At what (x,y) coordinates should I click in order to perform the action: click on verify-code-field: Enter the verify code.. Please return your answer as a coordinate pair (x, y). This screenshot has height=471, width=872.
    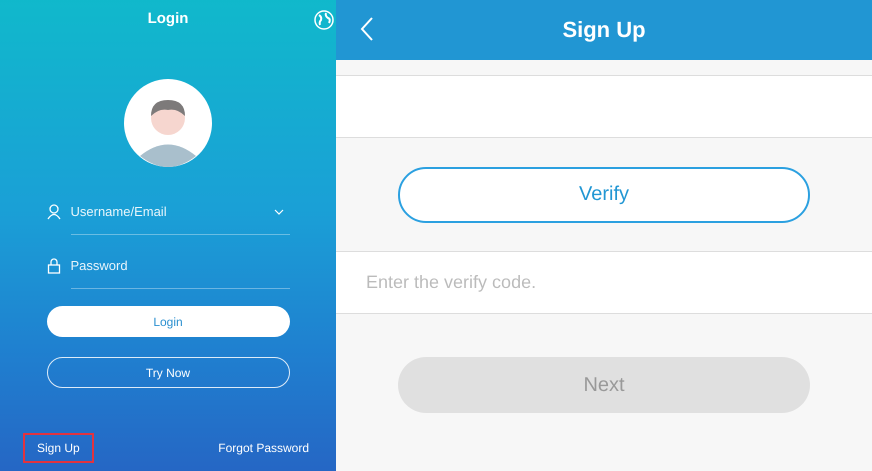
    Looking at the image, I should click on (604, 282).